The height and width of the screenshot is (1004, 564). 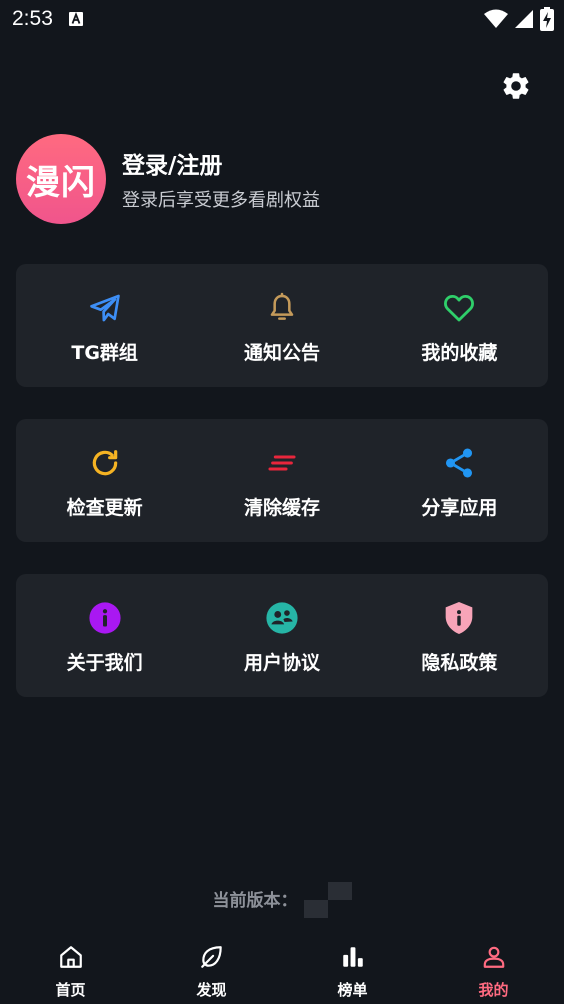 What do you see at coordinates (524, 19) in the screenshot?
I see `signal-icon` at bounding box center [524, 19].